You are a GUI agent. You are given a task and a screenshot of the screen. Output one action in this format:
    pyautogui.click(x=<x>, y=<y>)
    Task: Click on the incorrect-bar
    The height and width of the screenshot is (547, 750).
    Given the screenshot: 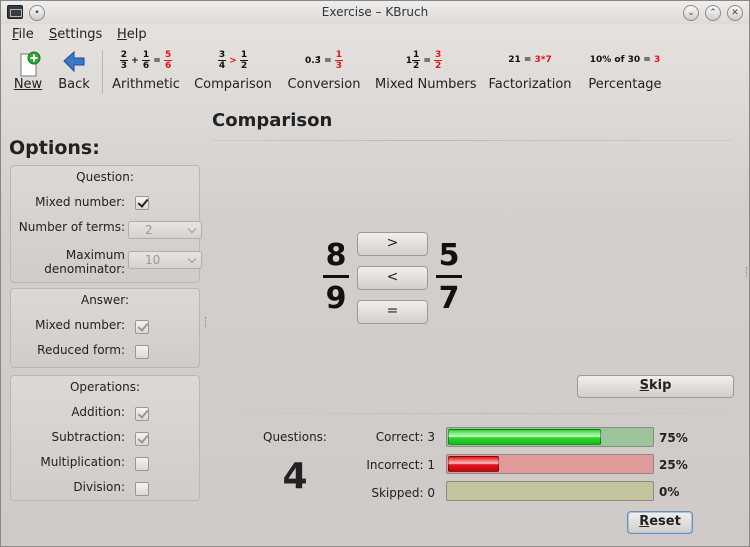 What is the action you would take?
    pyautogui.click(x=550, y=464)
    